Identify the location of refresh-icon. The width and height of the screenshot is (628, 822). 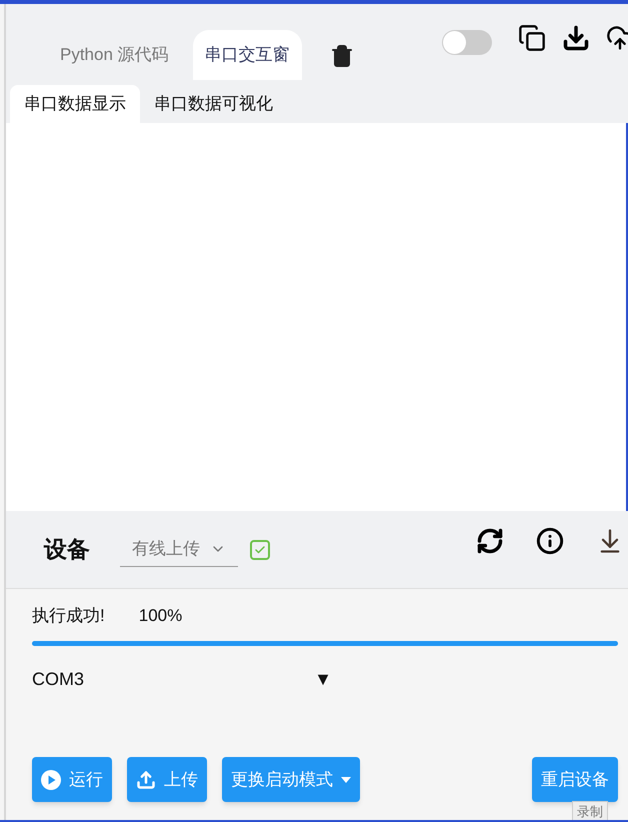
(490, 541).